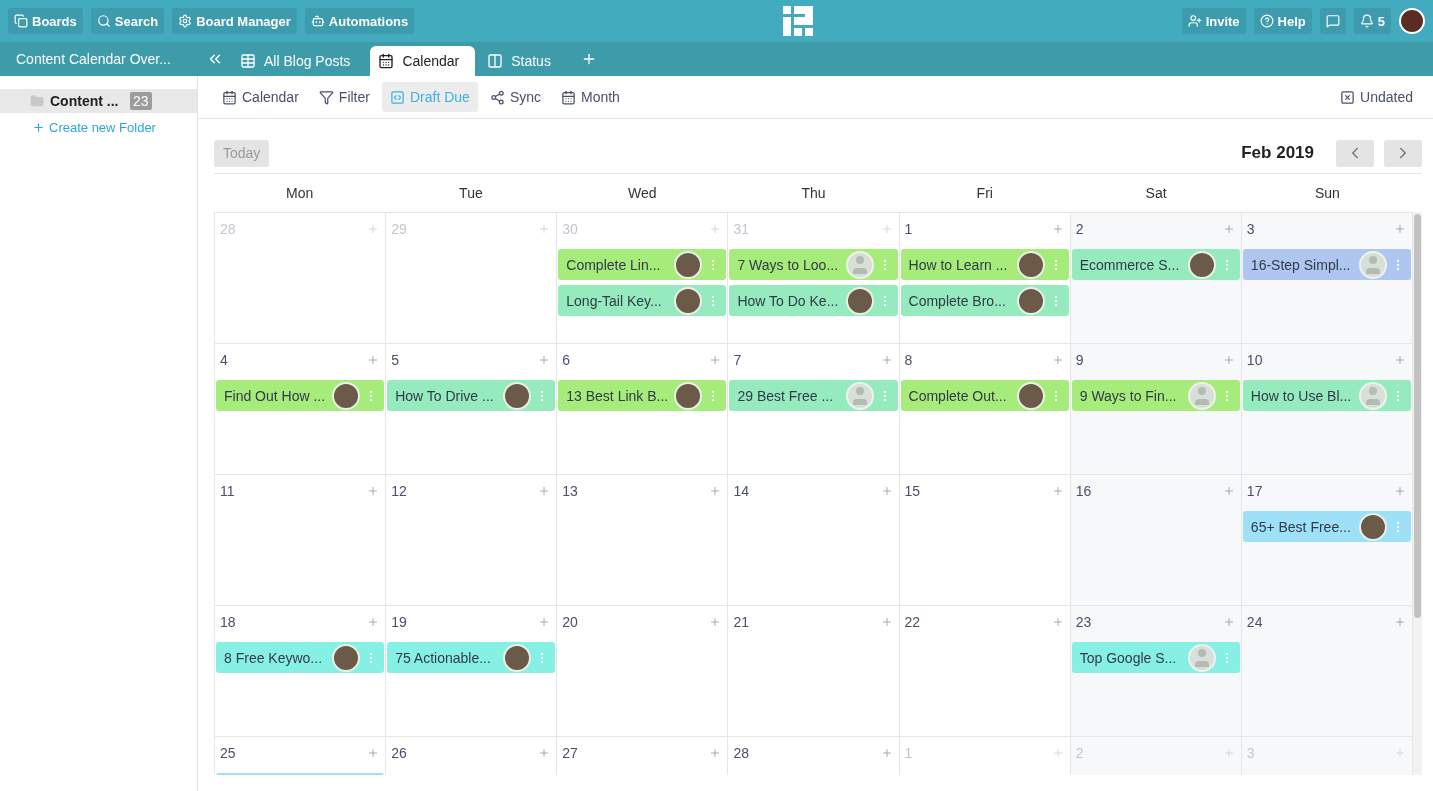 The width and height of the screenshot is (1433, 791). Describe the element at coordinates (1348, 97) in the screenshot. I see `square-x-icon` at that location.